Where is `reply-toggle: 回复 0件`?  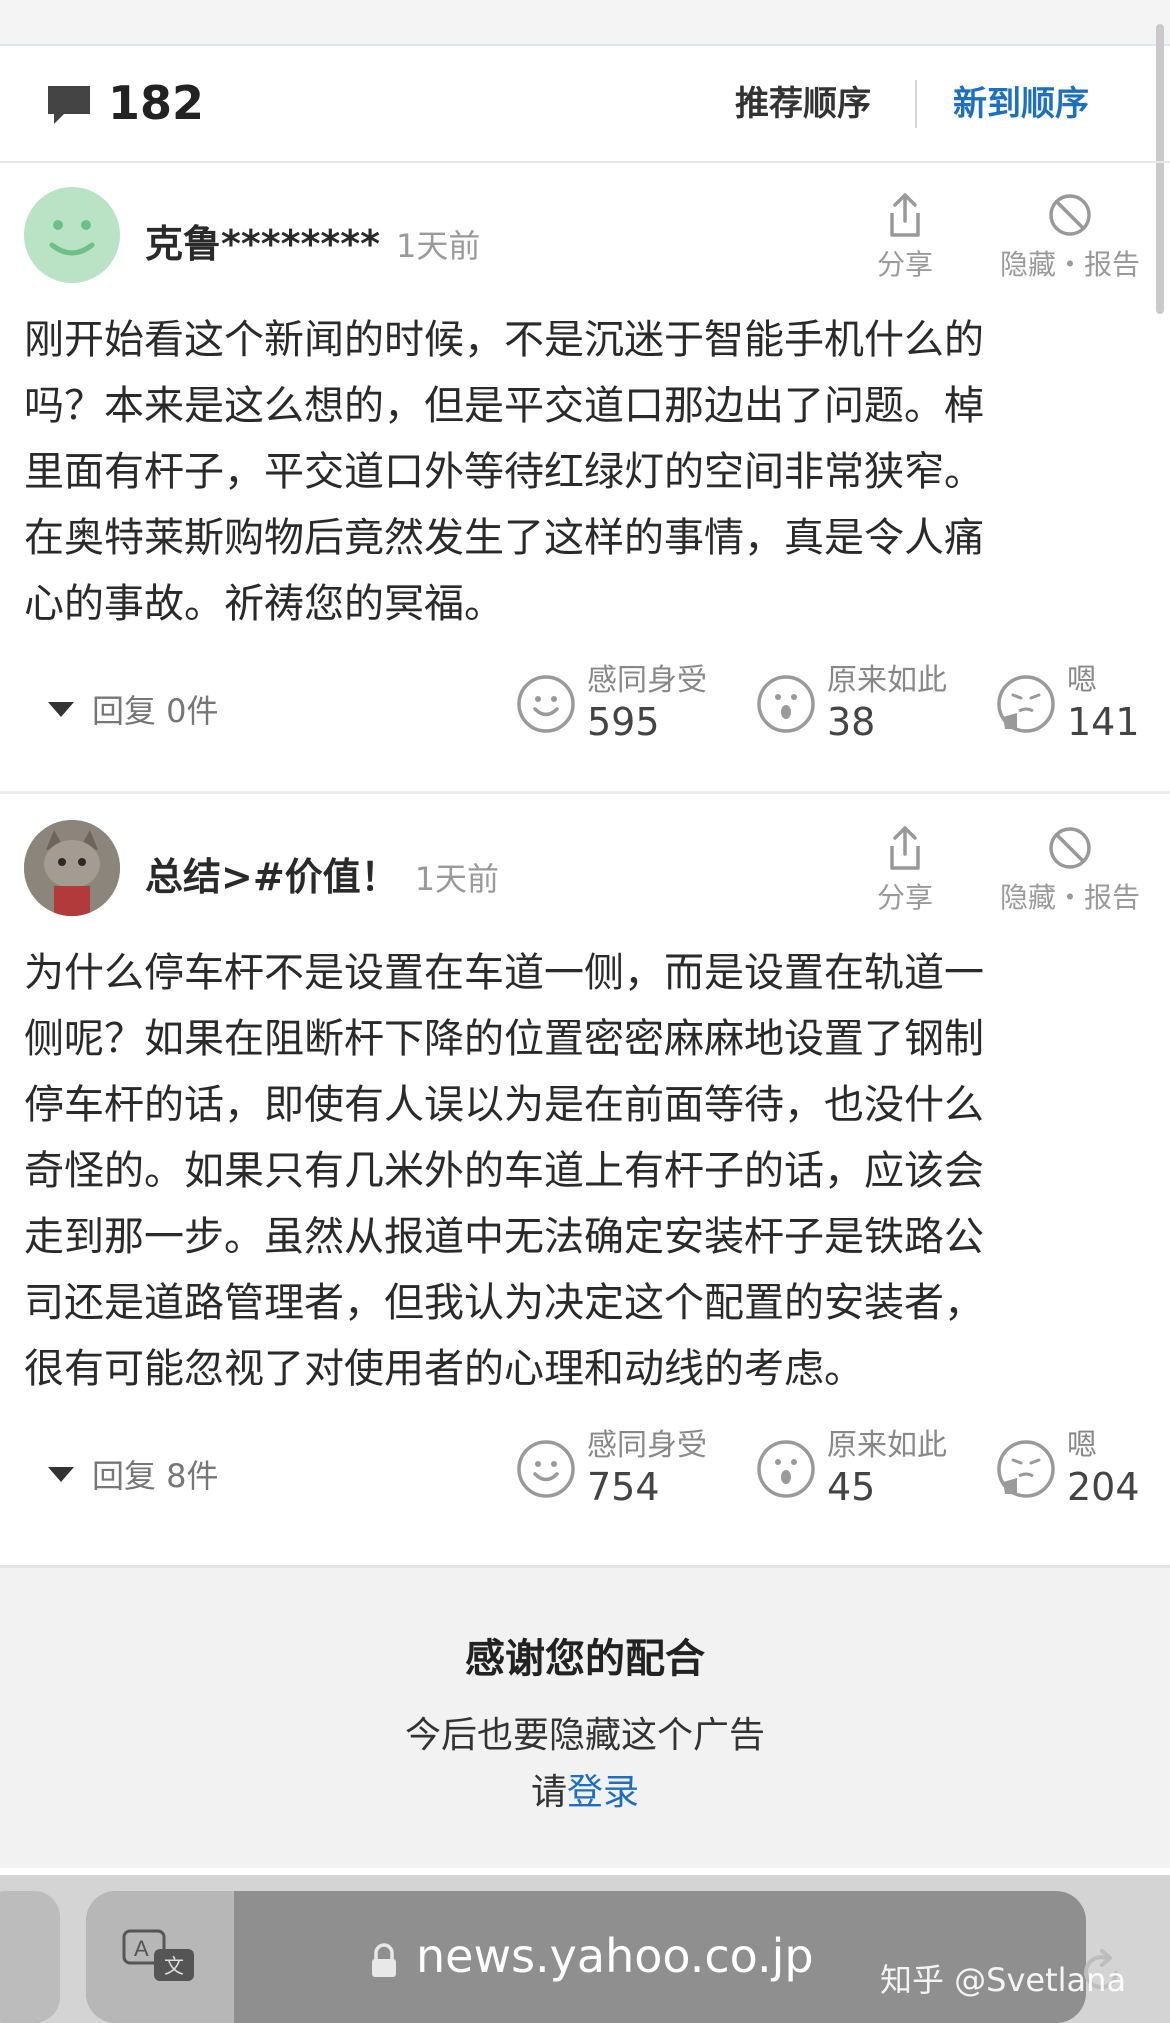 reply-toggle: 回复 0件 is located at coordinates (133, 709).